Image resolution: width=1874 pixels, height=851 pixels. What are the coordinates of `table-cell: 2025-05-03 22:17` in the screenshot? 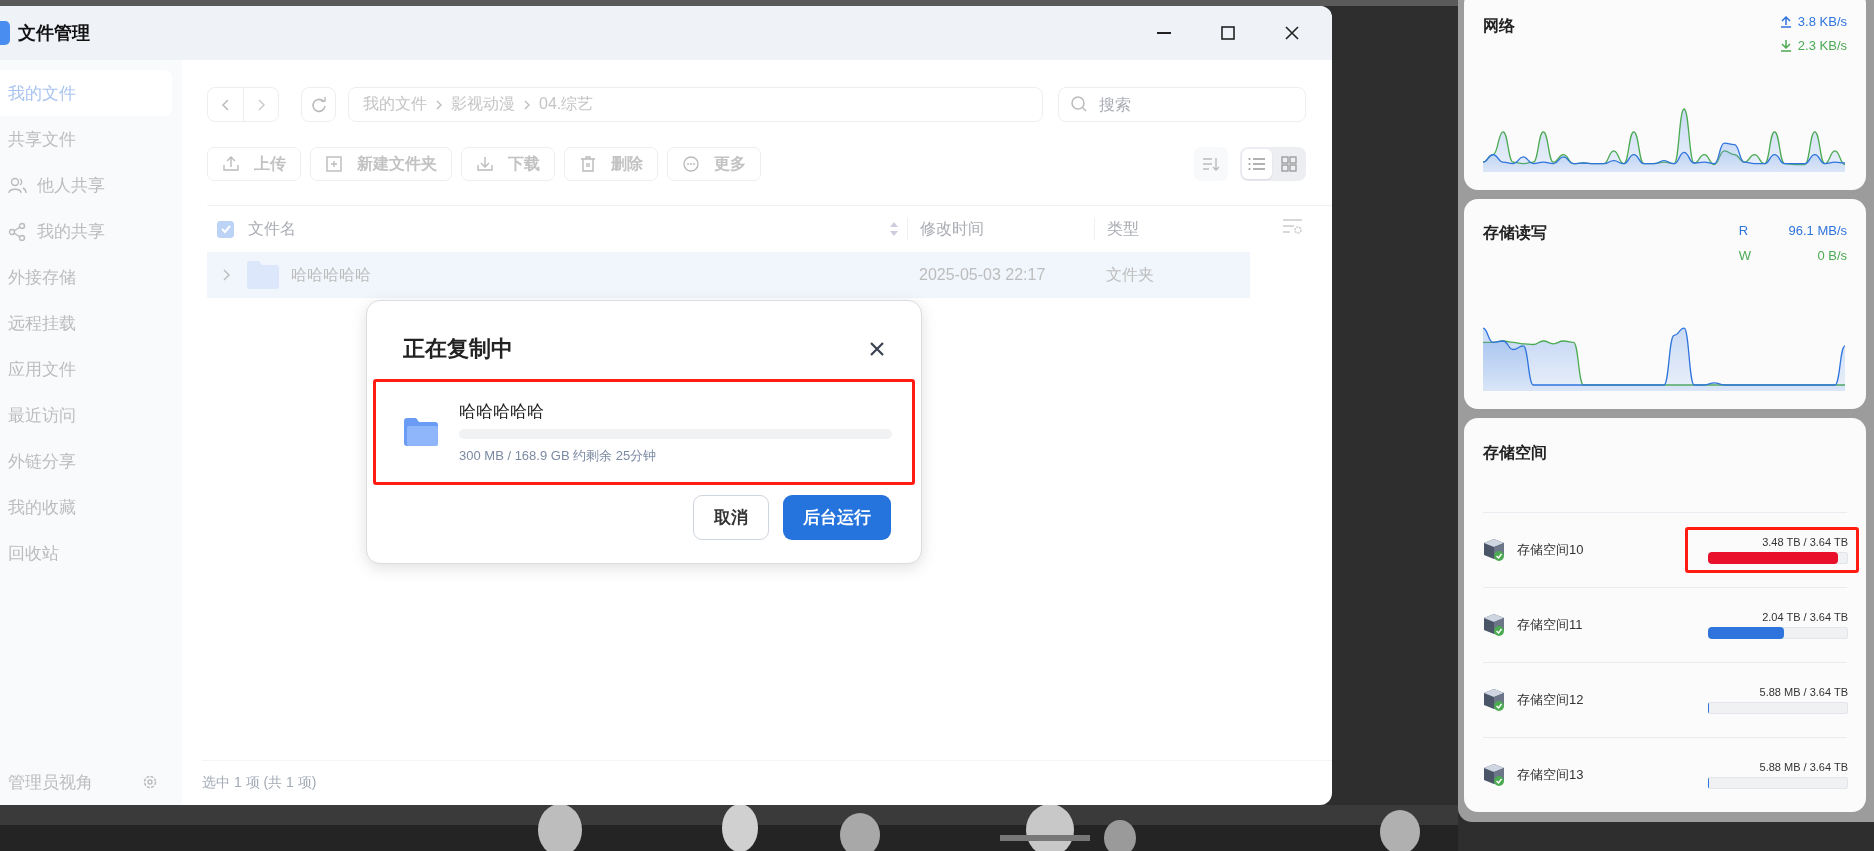 It's located at (982, 275).